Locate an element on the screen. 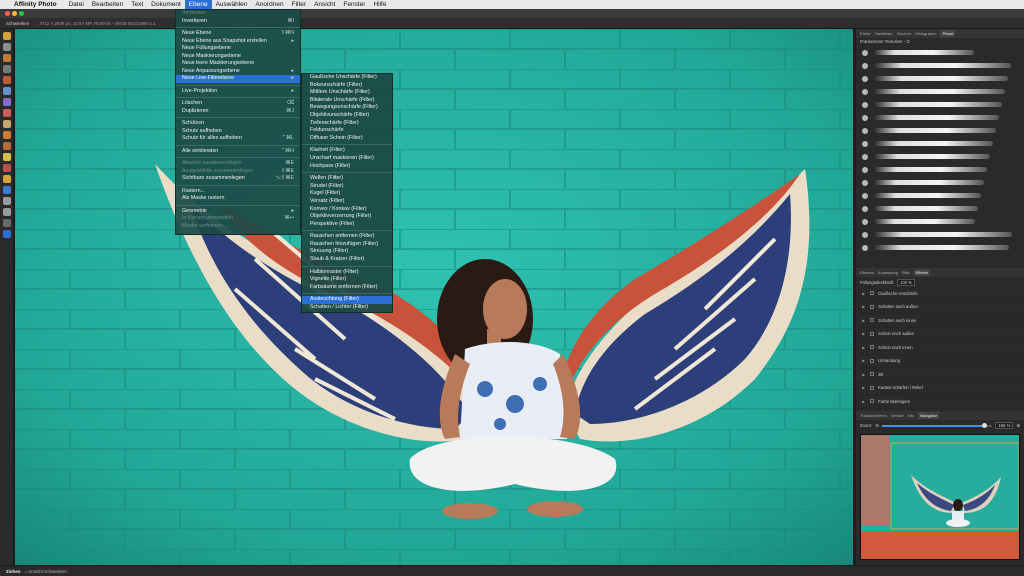 The image size is (1024, 576). live-filter-item: Kugel (Filter) is located at coordinates (347, 194).